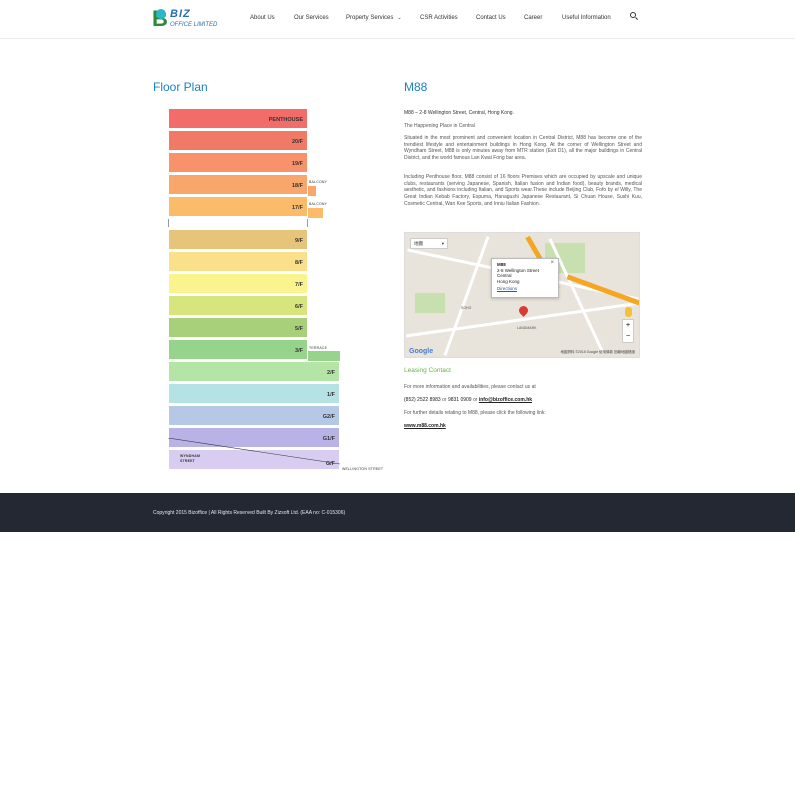 The width and height of the screenshot is (795, 795). I want to click on floor-2f: 2/F, so click(254, 371).